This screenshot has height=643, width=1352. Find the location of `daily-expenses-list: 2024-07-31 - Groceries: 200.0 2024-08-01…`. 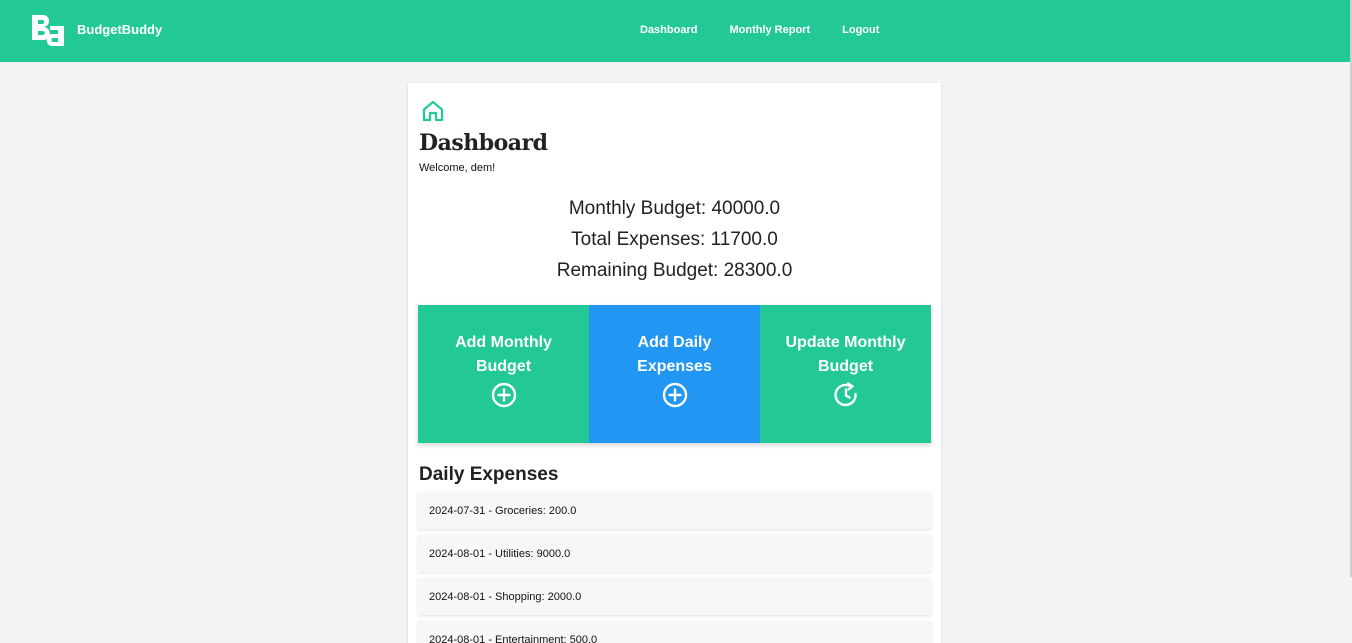

daily-expenses-list: 2024-07-31 - Groceries: 200.0 2024-08-01… is located at coordinates (674, 567).